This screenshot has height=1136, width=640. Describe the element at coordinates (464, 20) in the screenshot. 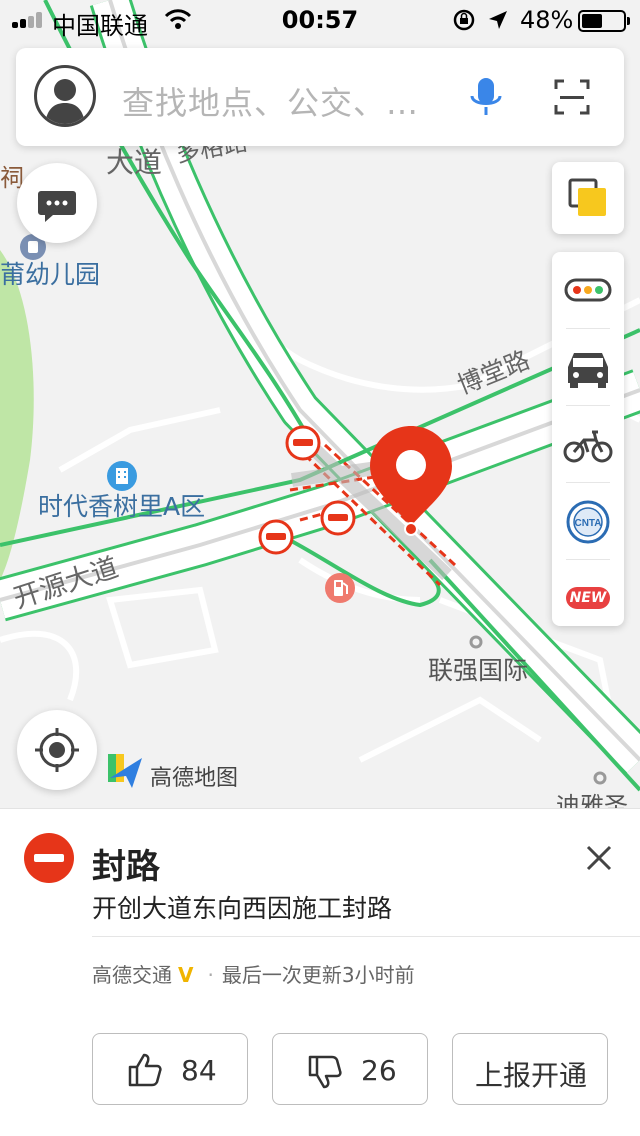

I see `rotation-lock-icon` at that location.